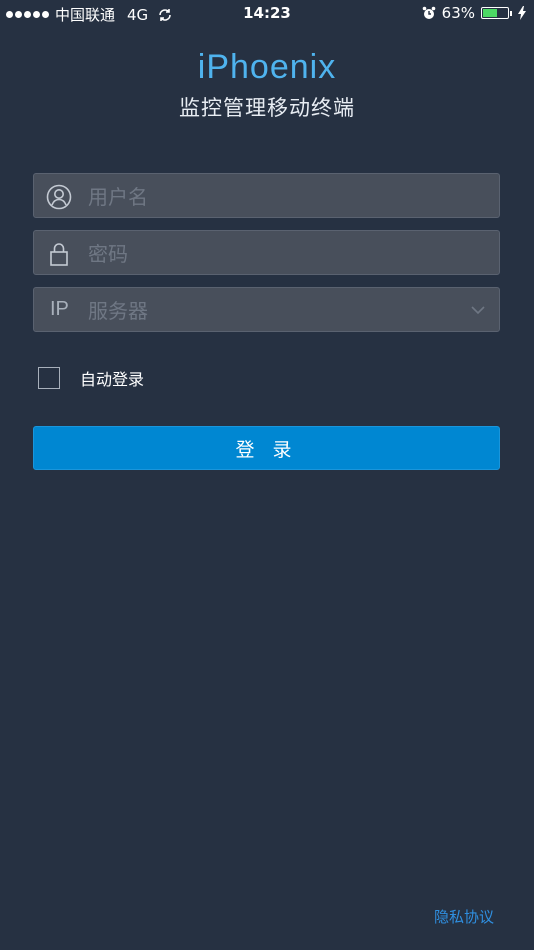 This screenshot has height=950, width=534. Describe the element at coordinates (458, 13) in the screenshot. I see `battery-percentage: 63%` at that location.